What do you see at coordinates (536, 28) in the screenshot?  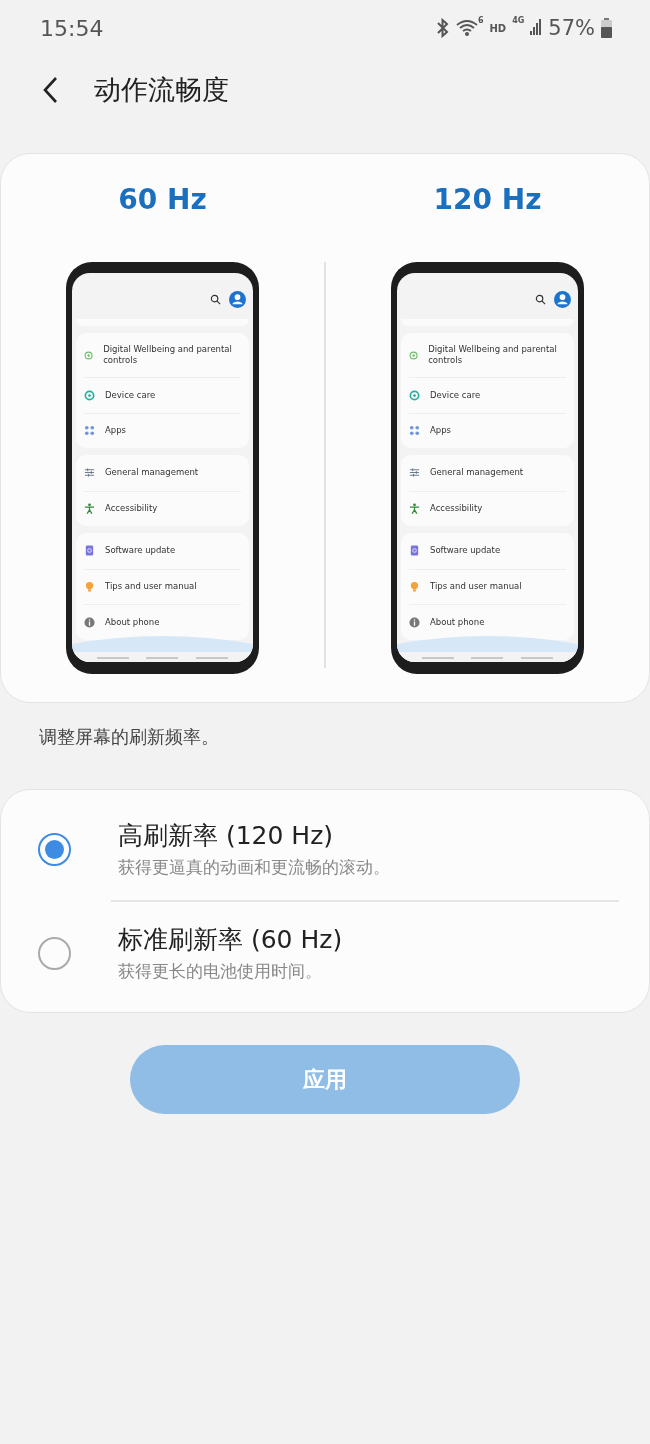 I see `signal-icon` at bounding box center [536, 28].